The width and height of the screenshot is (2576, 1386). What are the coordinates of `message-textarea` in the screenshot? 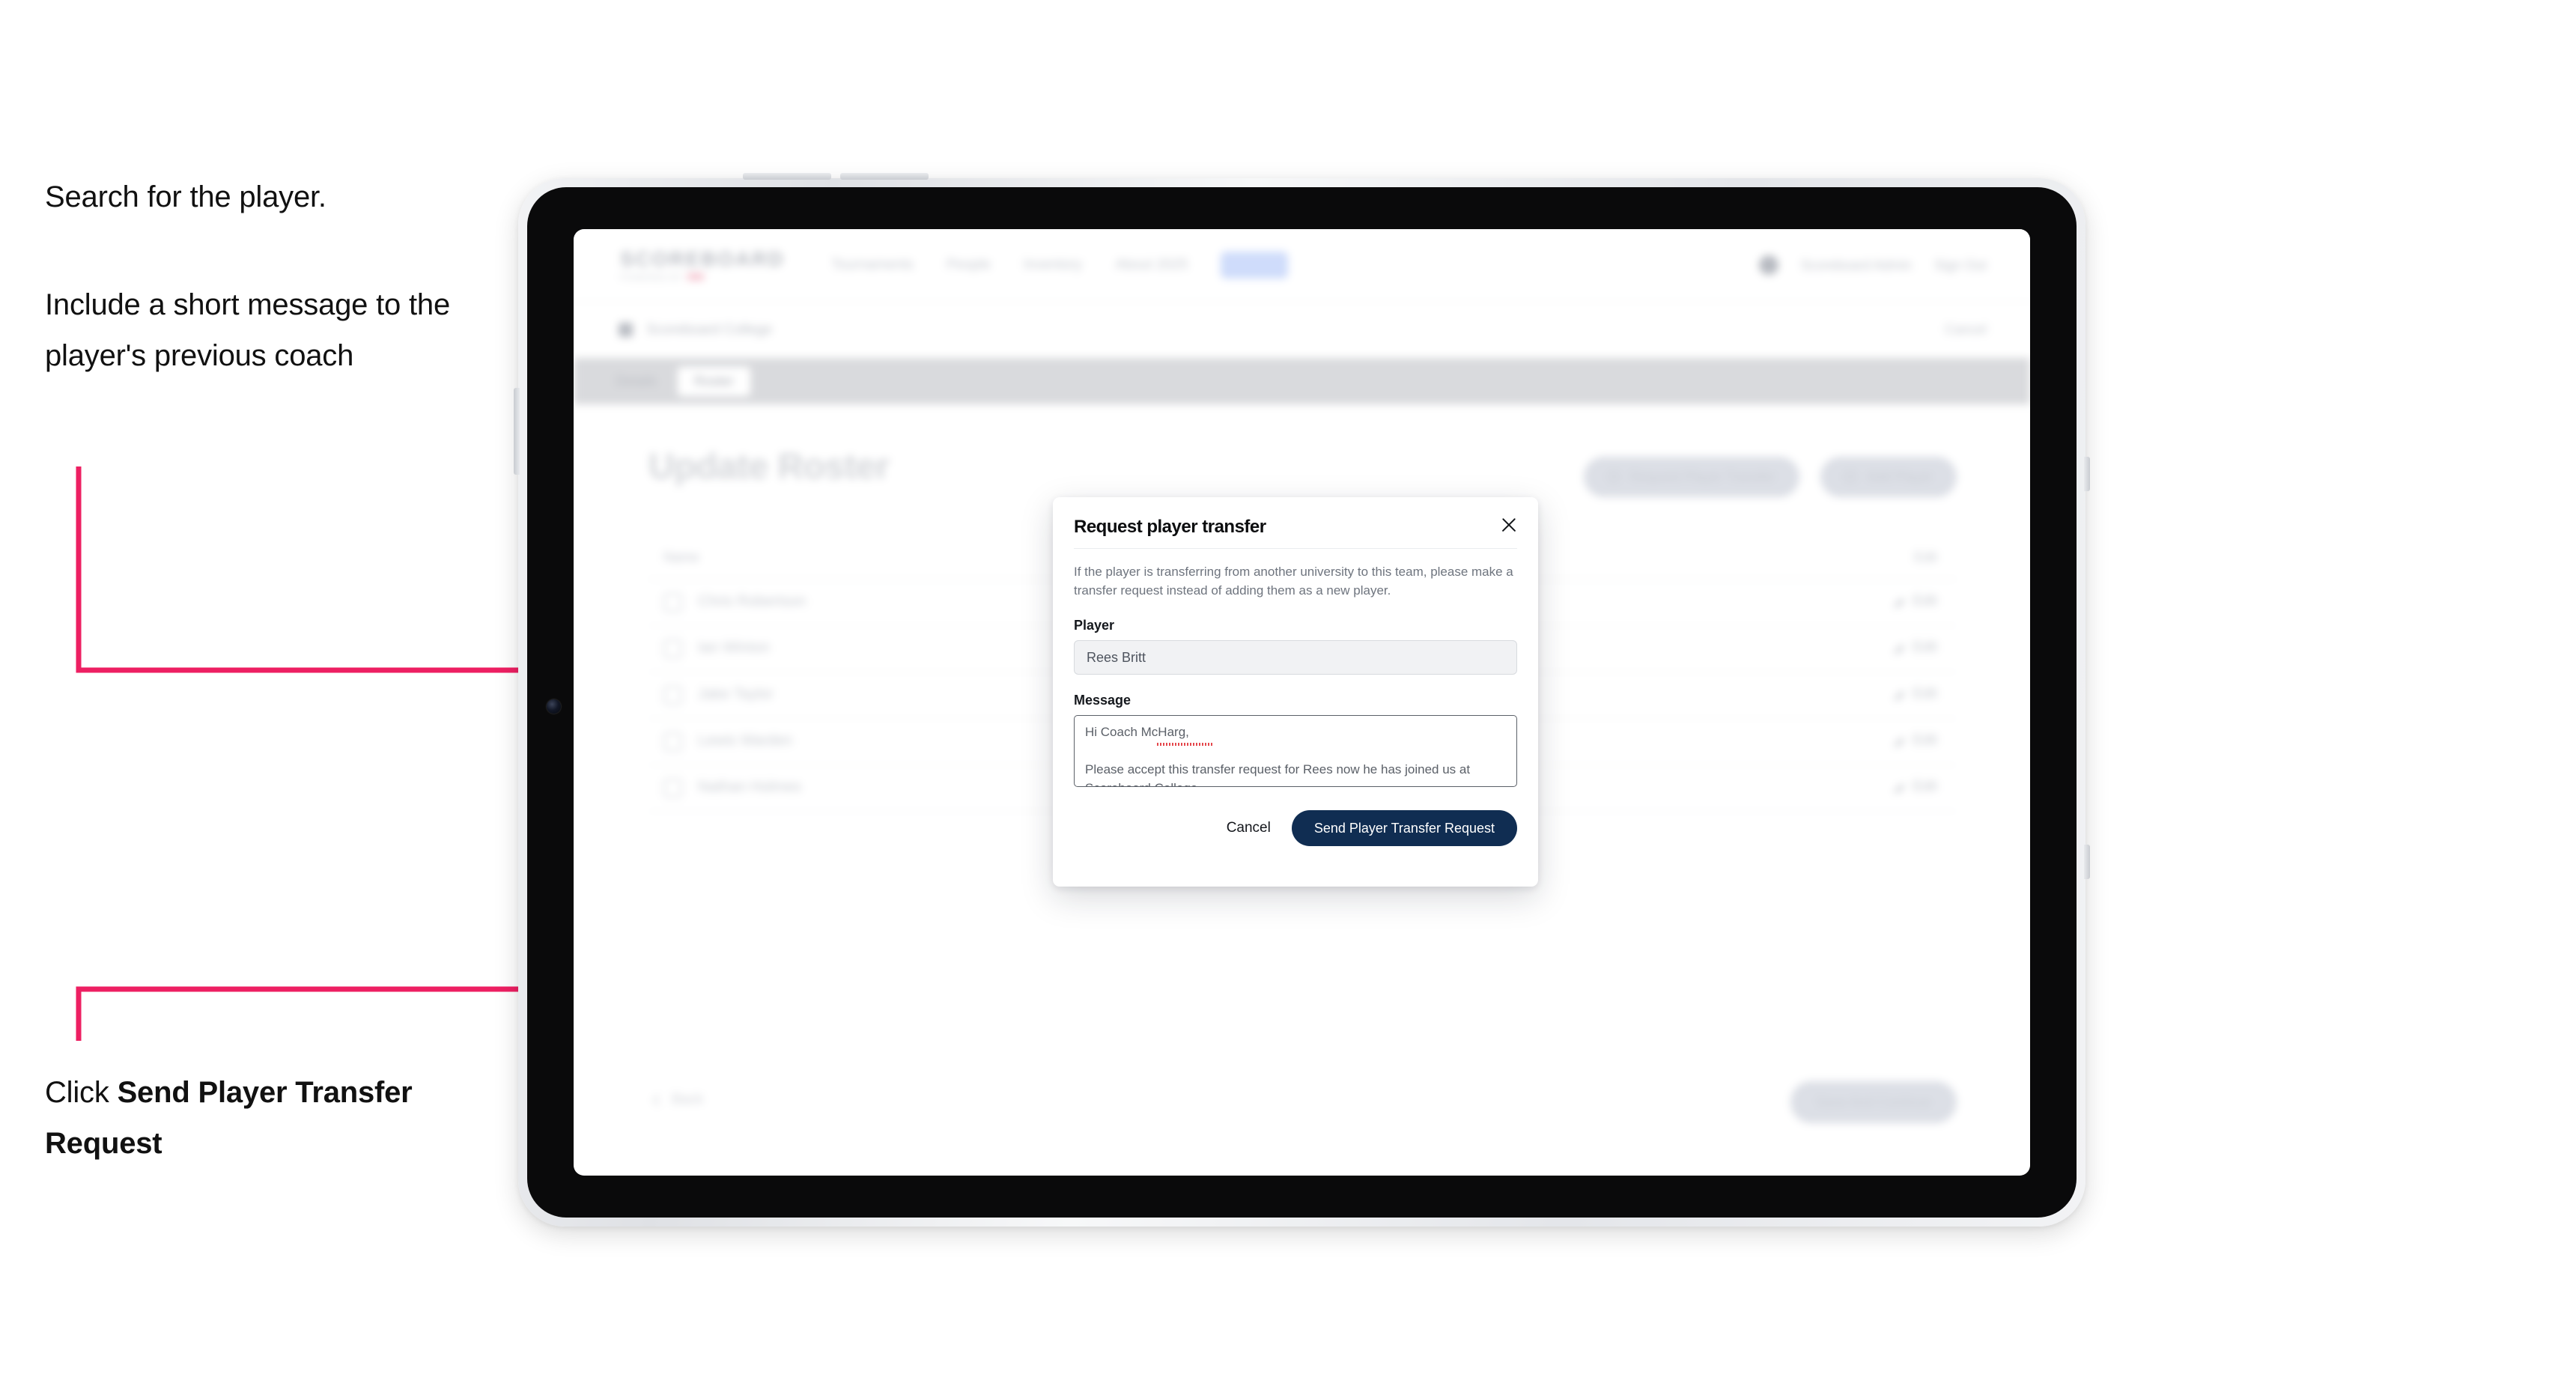 It's located at (1295, 751).